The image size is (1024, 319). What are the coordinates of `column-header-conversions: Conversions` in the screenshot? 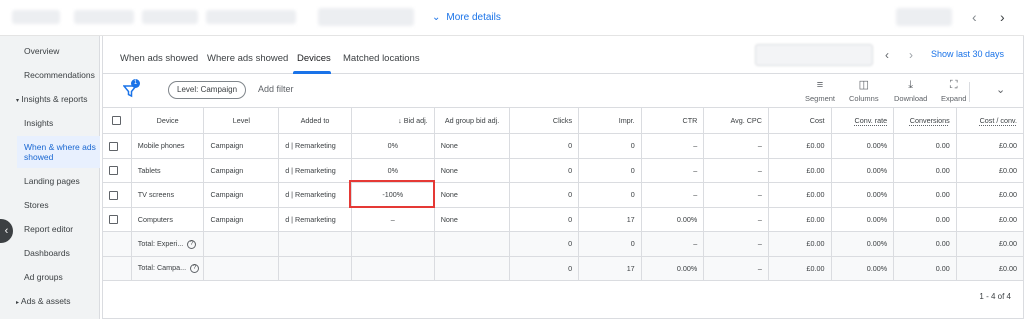 It's located at (925, 120).